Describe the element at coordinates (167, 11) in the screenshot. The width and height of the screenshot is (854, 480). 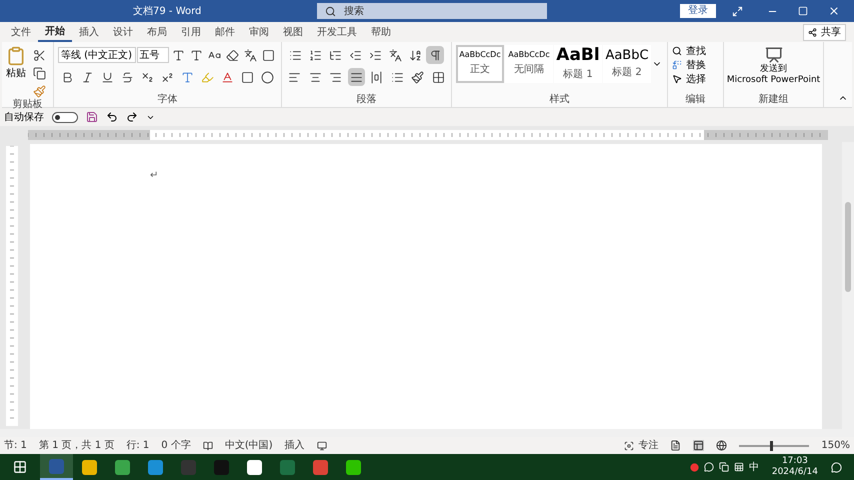
I see `window-title: 文档79 - Word` at that location.